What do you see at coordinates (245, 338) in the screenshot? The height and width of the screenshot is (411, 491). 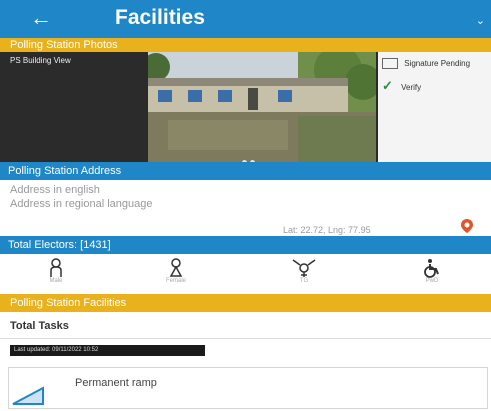 I see `divider` at bounding box center [245, 338].